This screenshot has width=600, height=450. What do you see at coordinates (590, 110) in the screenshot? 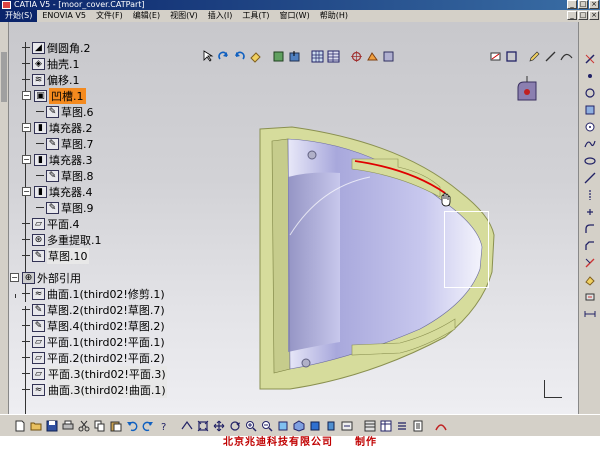
I see `profile-icon` at bounding box center [590, 110].